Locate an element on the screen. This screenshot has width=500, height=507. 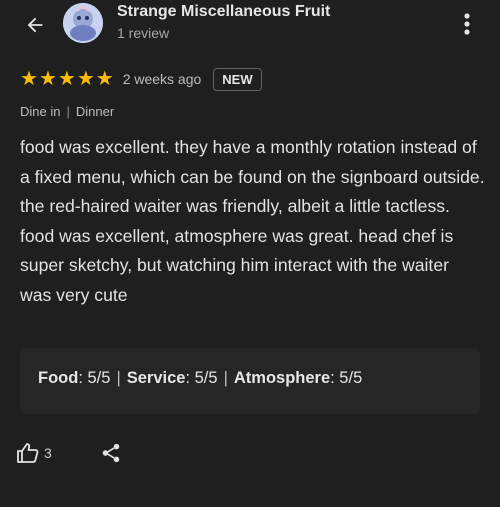
star-rating: ★ ★ ★ ★ ★ is located at coordinates (67, 79).